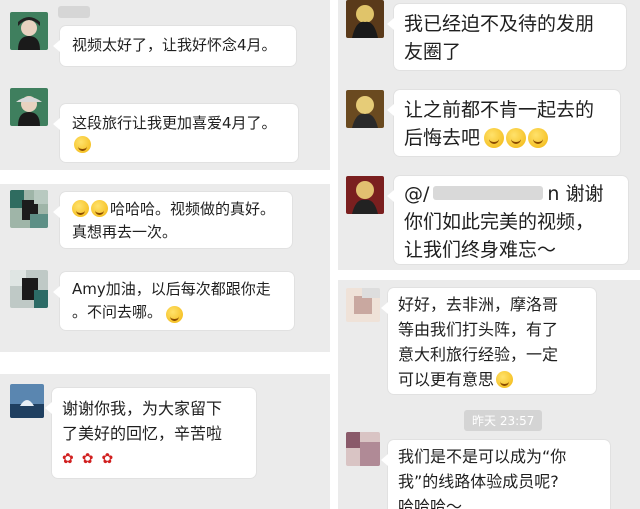 This screenshot has width=640, height=509. Describe the element at coordinates (499, 38) in the screenshot. I see `message-text: 我已经迫不及待的发朋 友圈了` at that location.